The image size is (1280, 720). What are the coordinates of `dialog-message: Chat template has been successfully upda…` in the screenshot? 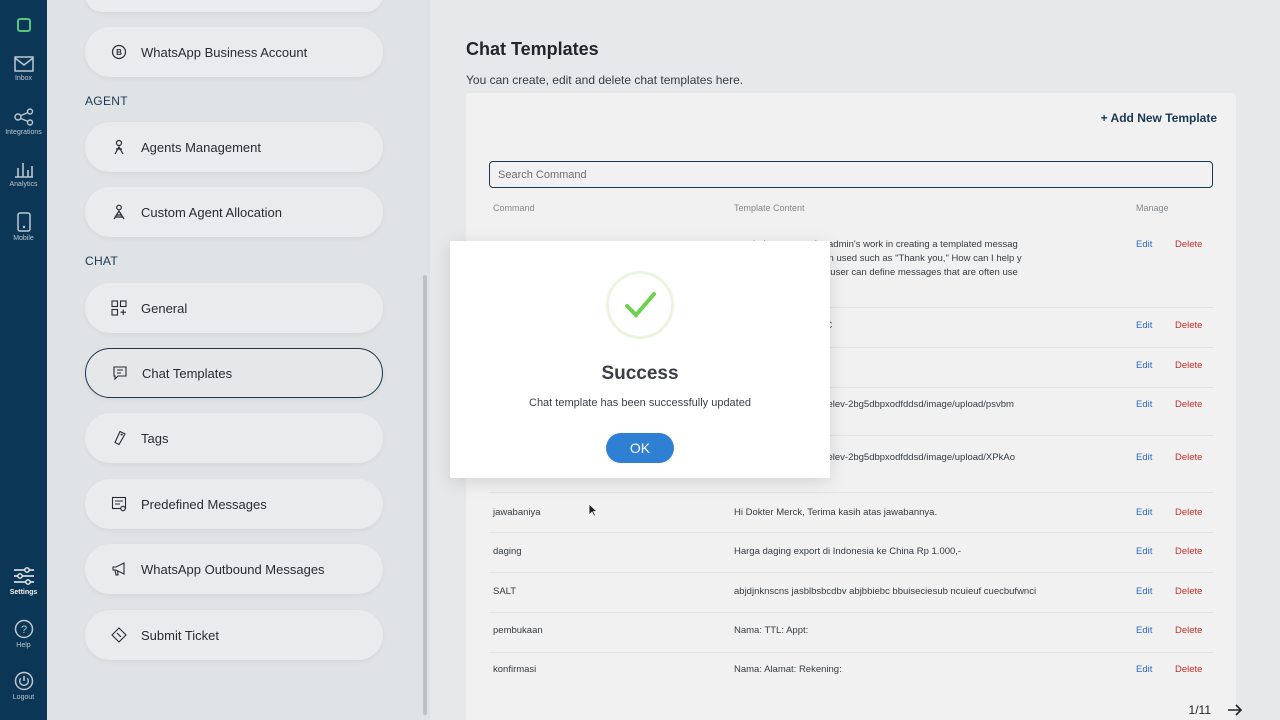 It's located at (640, 403).